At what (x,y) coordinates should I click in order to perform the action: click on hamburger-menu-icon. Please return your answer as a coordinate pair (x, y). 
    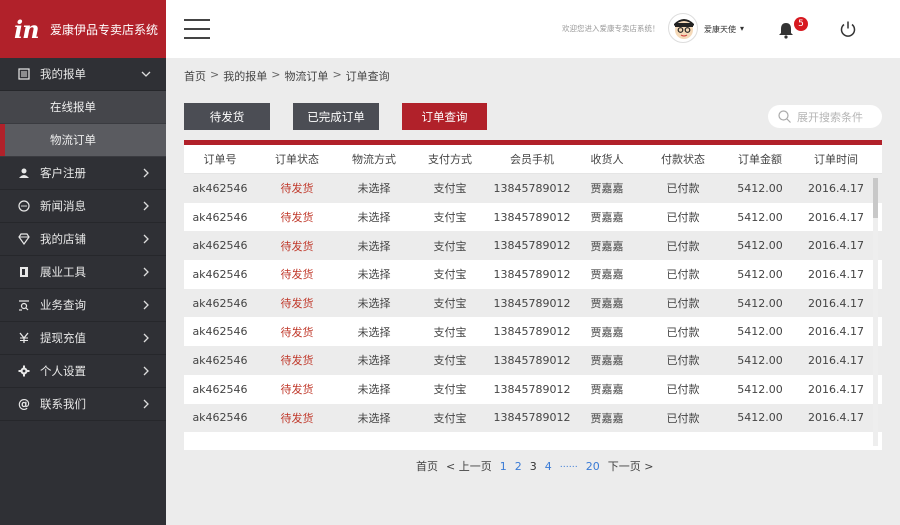
    Looking at the image, I should click on (197, 29).